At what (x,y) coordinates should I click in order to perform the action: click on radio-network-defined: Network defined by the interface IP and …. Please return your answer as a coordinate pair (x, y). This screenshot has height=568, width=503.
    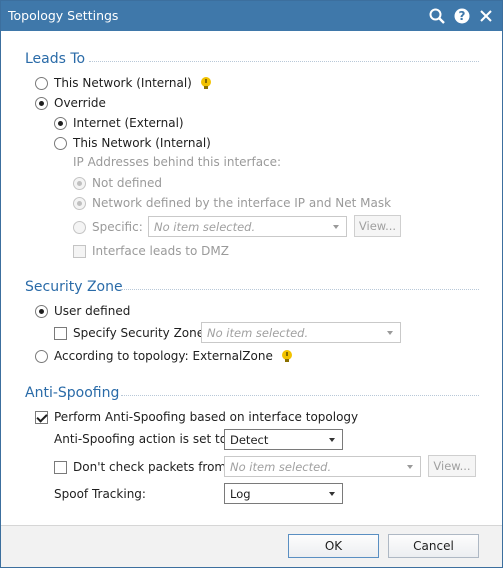
    Looking at the image, I should click on (232, 203).